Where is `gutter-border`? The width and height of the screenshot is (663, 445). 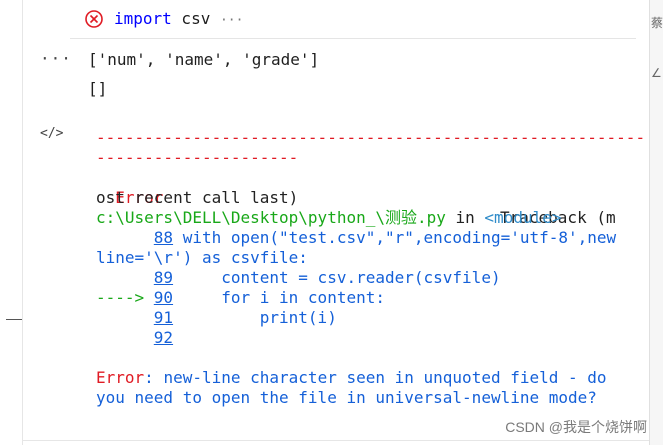
gutter-border is located at coordinates (22, 222).